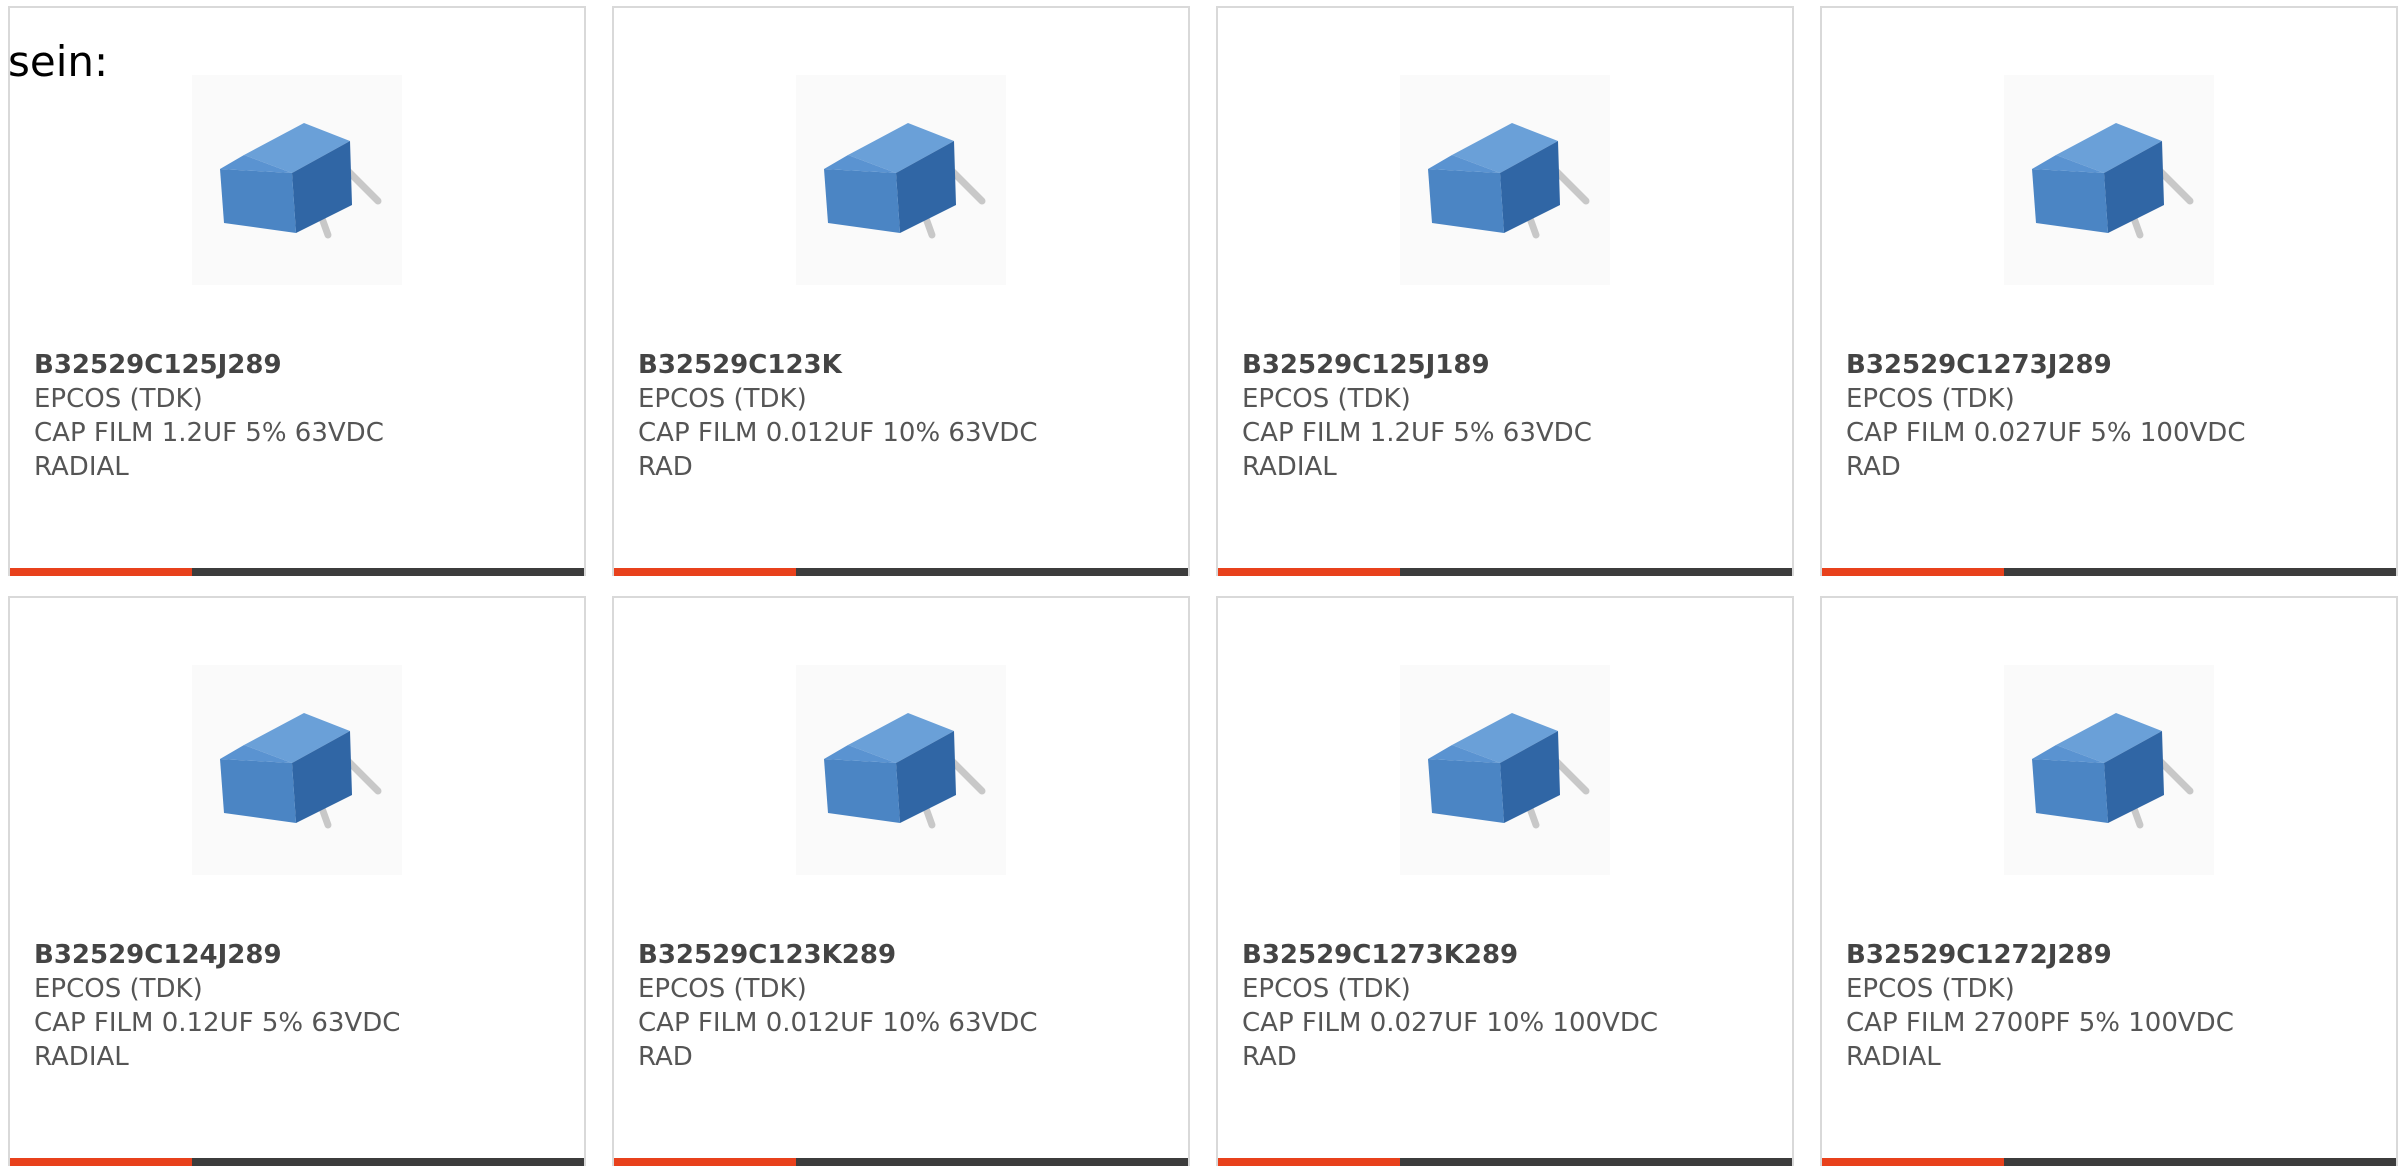  I want to click on description-line1: CAP FILM 0.12UF 5% 63VDC, so click(217, 1023).